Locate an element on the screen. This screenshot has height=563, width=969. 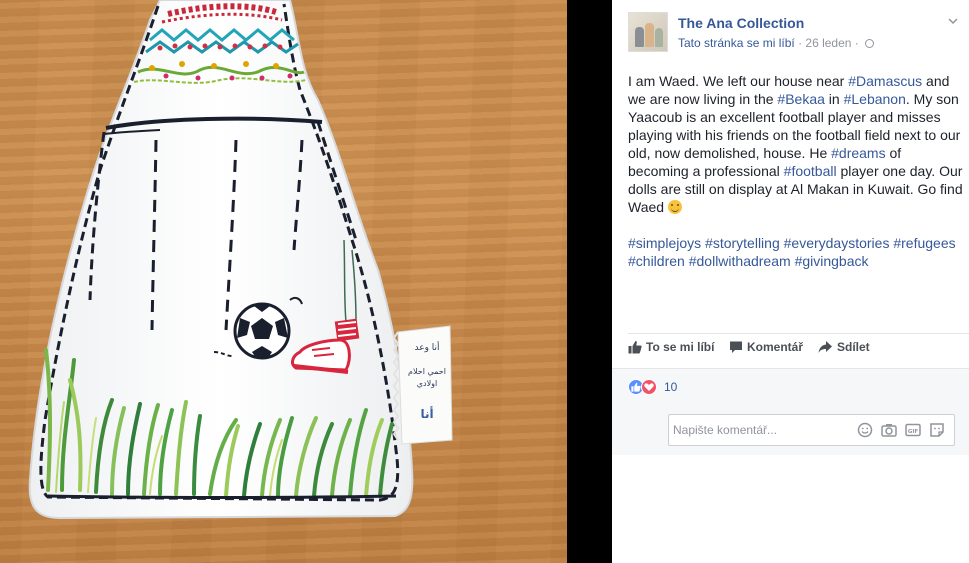
hashtag-link: #storytelling is located at coordinates (742, 243).